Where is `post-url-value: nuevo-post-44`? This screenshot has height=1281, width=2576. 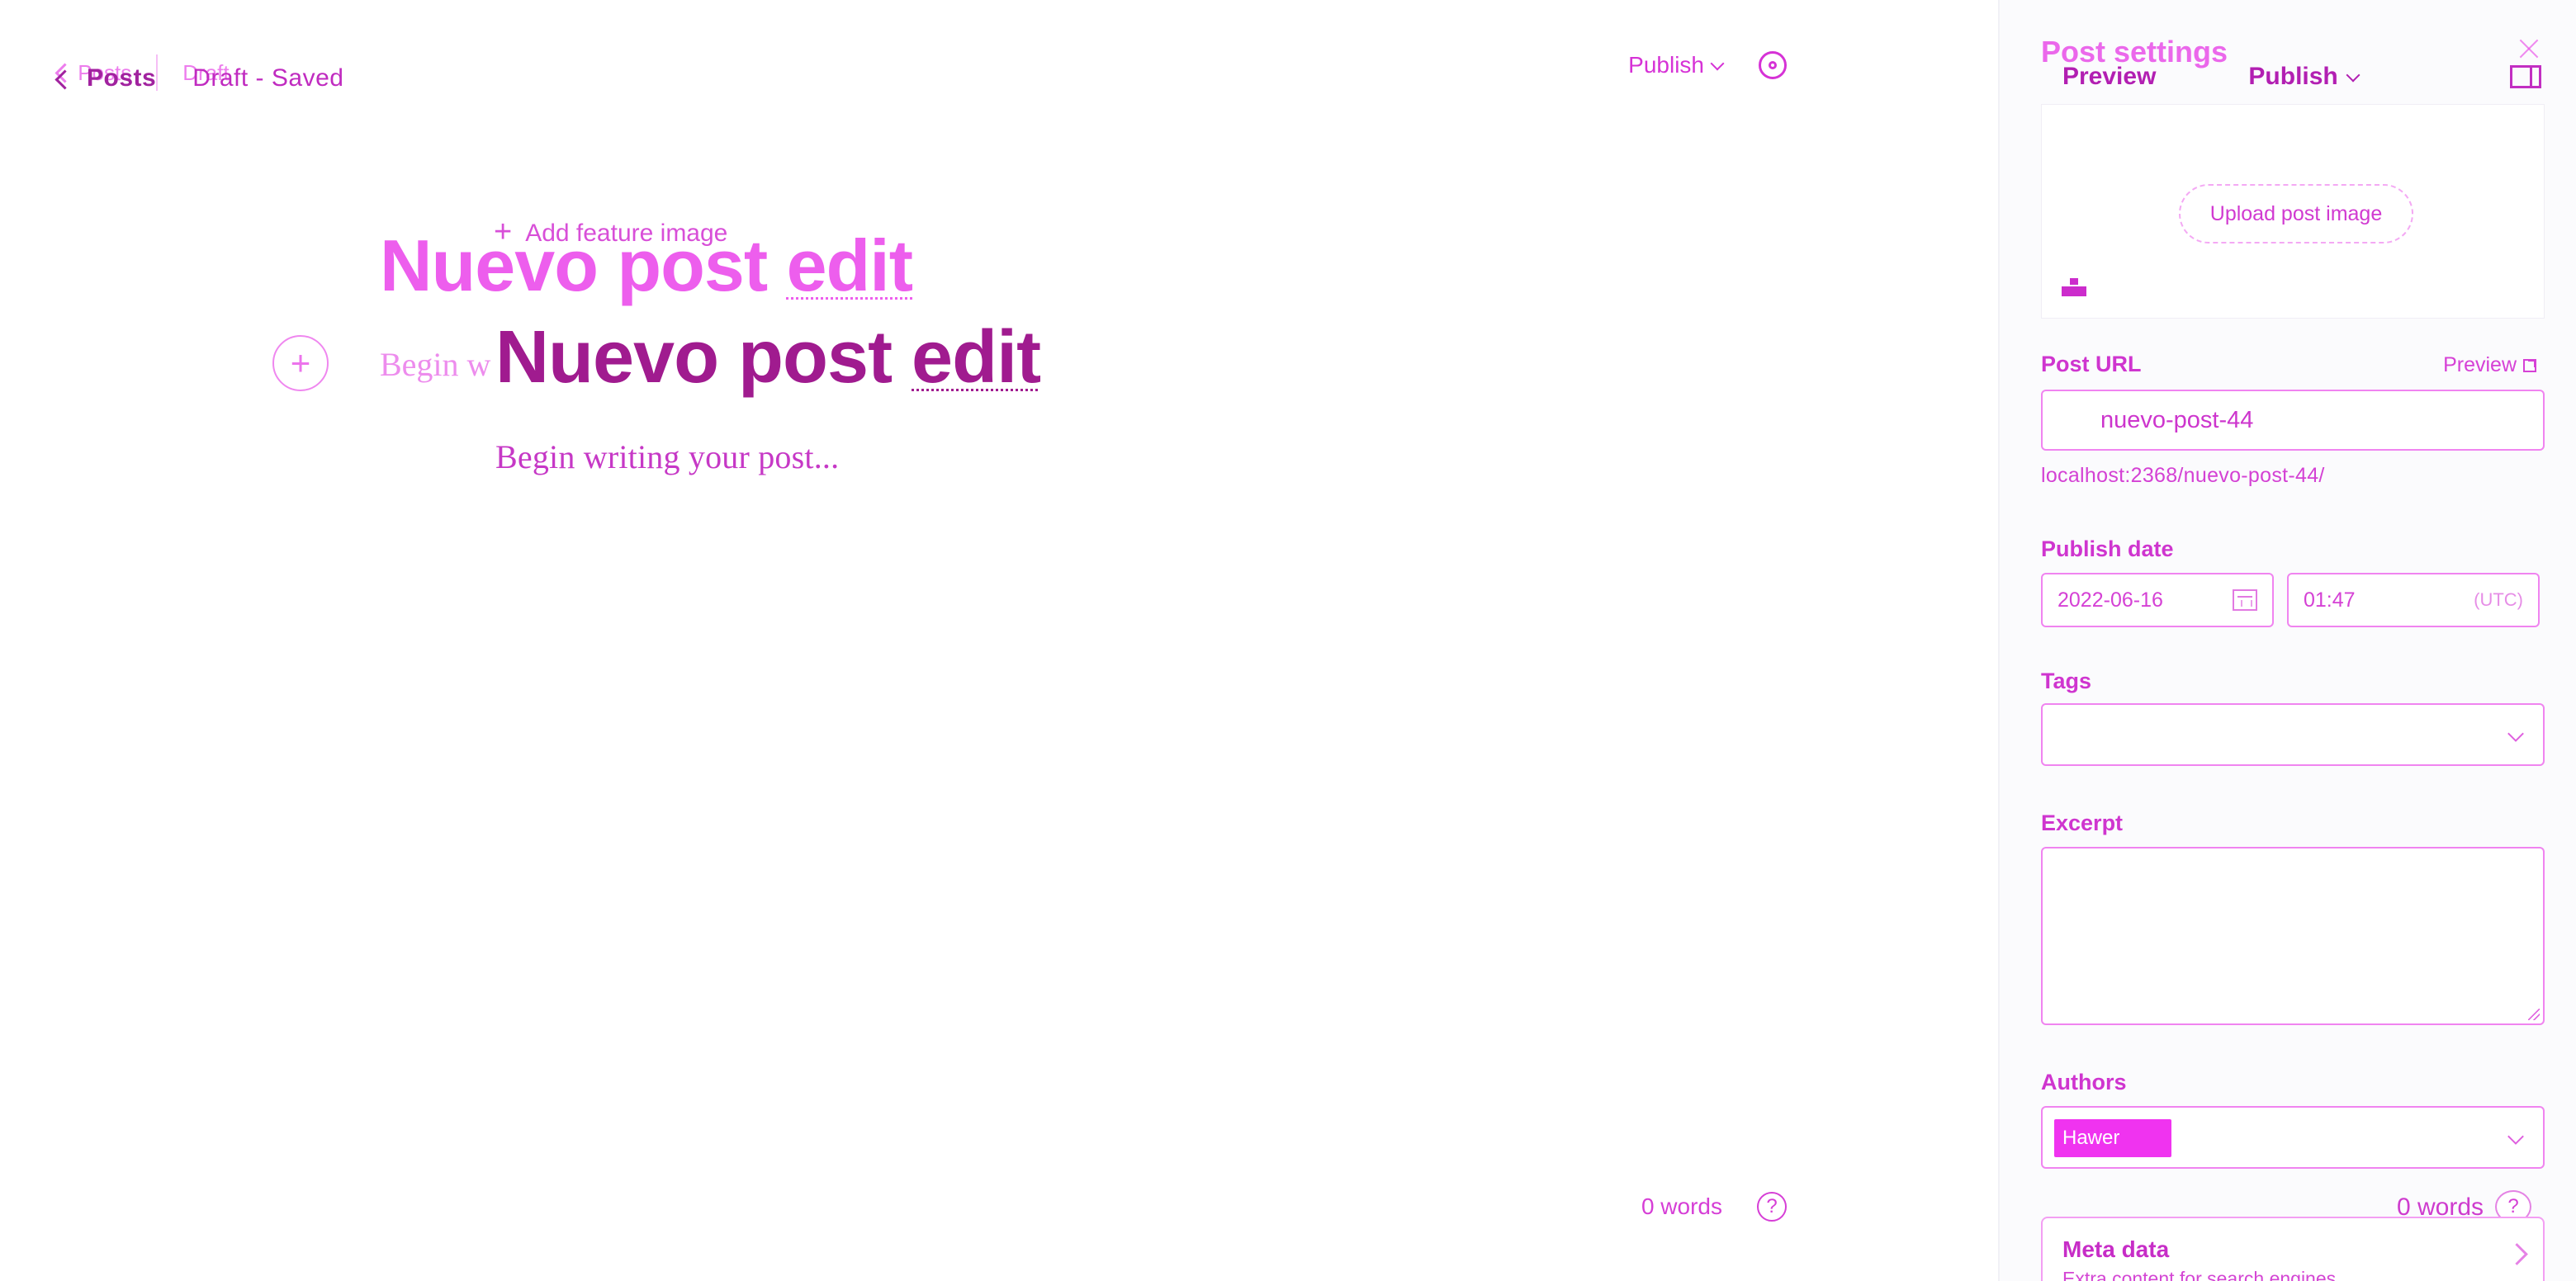 post-url-value: nuevo-post-44 is located at coordinates (2177, 419).